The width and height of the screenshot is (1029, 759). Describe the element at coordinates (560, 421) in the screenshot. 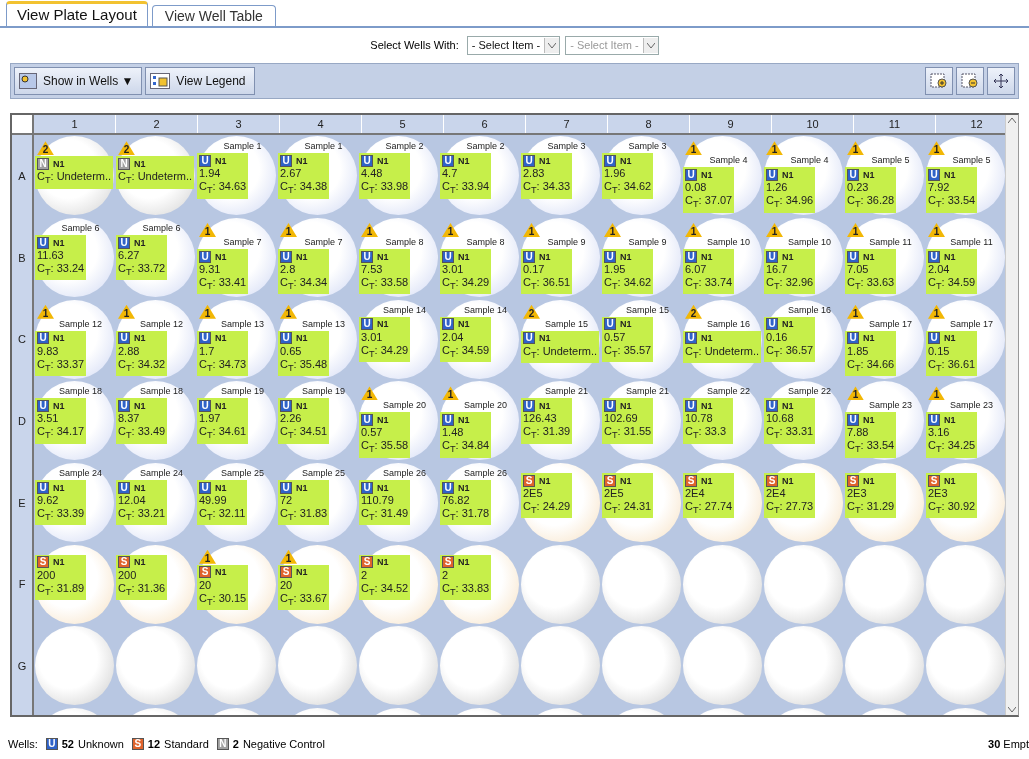

I see `well: Sample 21 U N1 126.43 C$_{T}$: 31.39` at that location.